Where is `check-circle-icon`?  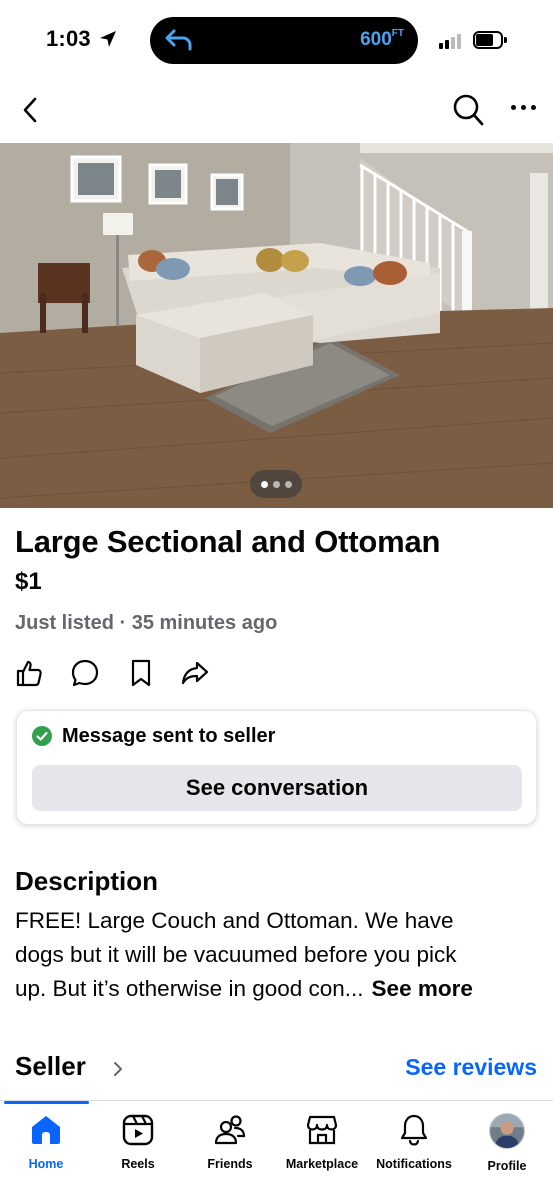
check-circle-icon is located at coordinates (42, 736).